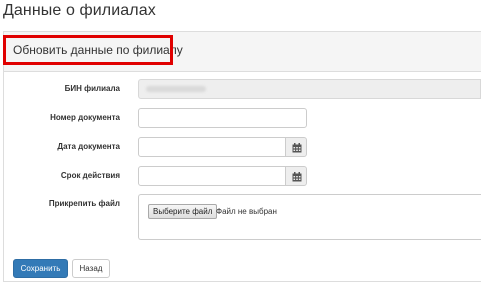  What do you see at coordinates (88, 146) in the screenshot?
I see `doc-date-label: Дата документа` at bounding box center [88, 146].